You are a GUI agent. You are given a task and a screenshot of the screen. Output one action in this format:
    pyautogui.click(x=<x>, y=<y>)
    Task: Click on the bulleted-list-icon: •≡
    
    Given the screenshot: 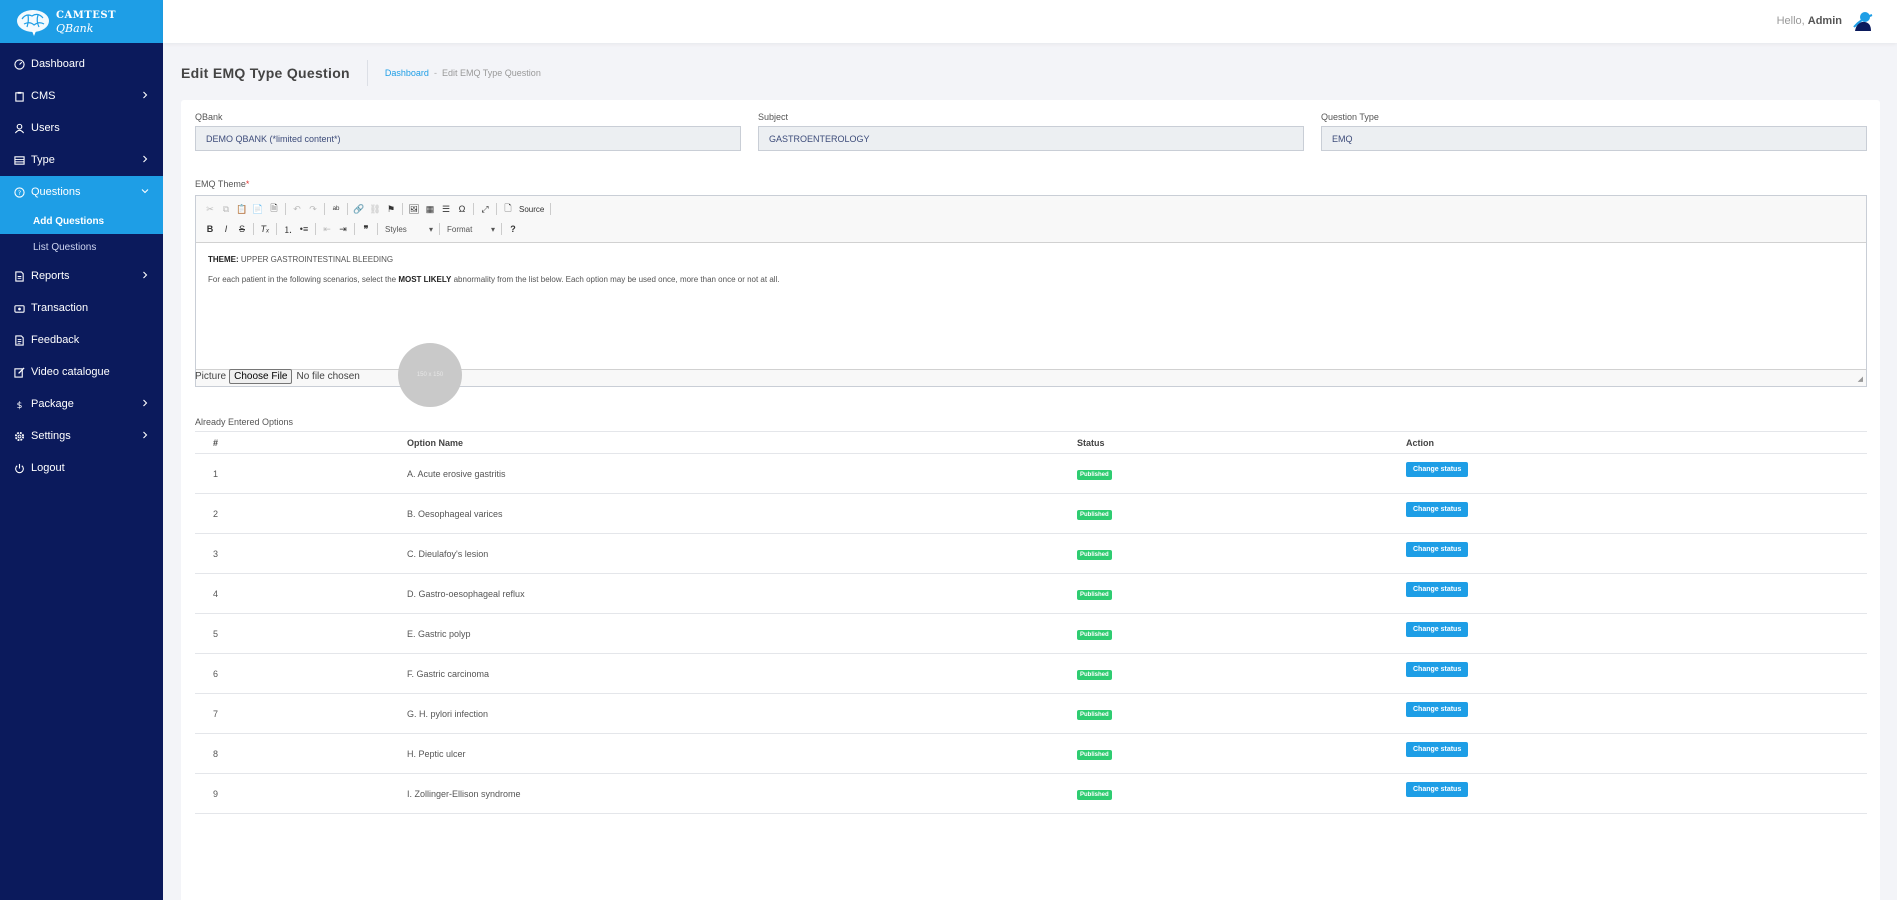 What is the action you would take?
    pyautogui.click(x=304, y=229)
    